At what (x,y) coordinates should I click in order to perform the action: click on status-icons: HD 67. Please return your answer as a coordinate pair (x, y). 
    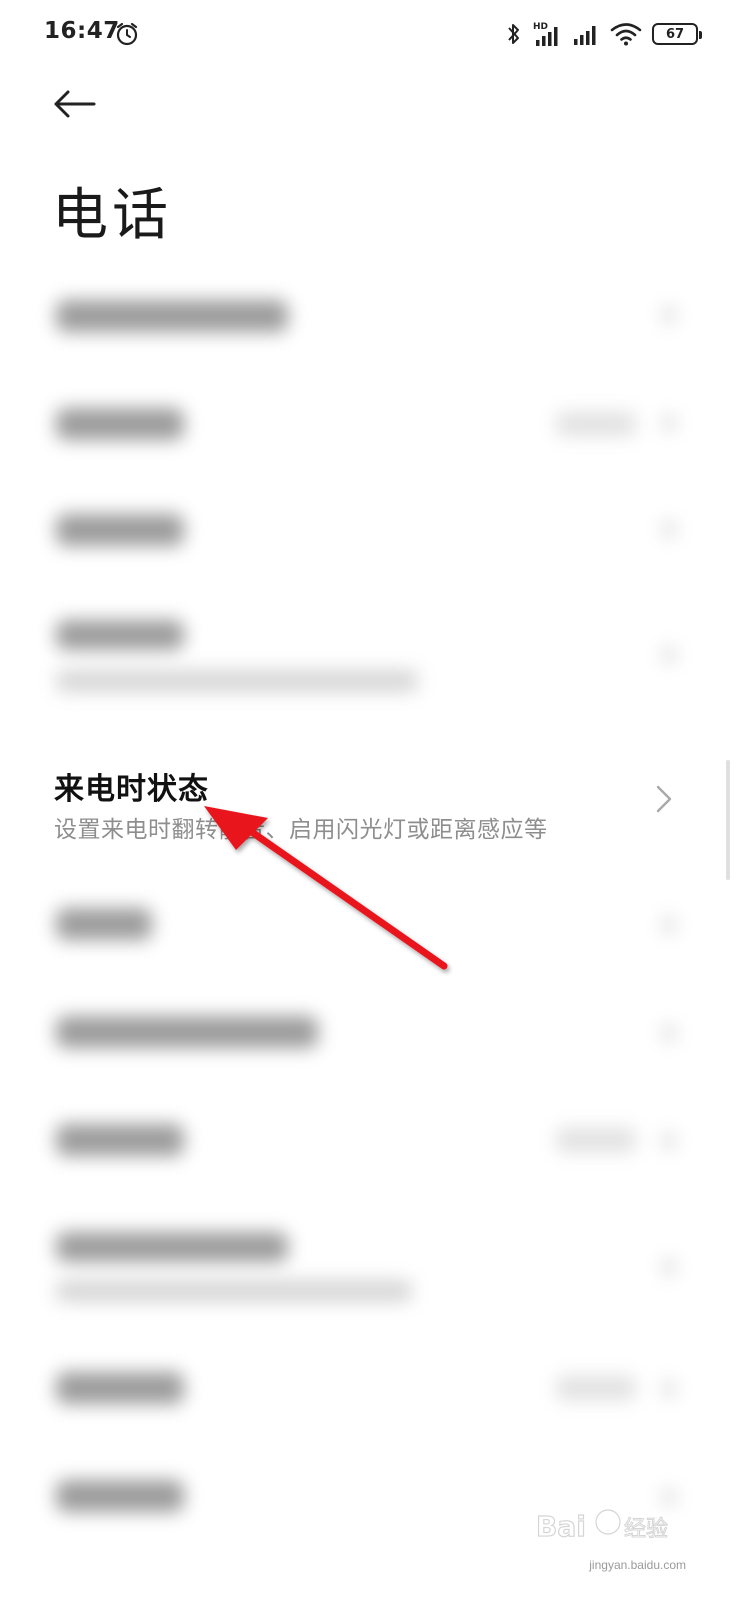
    Looking at the image, I should click on (604, 34).